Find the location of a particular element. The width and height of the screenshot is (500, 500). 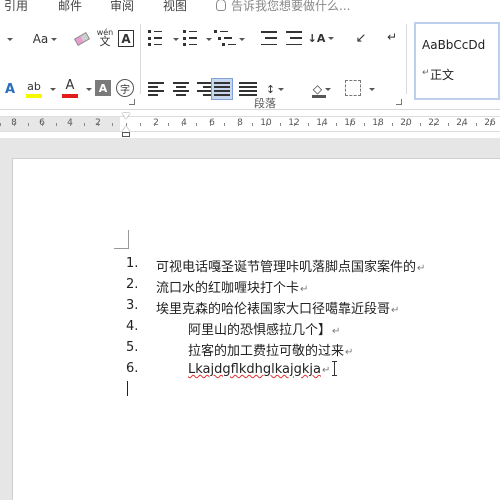

list-item-text: Lkajdgflkdhglkajgkja is located at coordinates (254, 369).